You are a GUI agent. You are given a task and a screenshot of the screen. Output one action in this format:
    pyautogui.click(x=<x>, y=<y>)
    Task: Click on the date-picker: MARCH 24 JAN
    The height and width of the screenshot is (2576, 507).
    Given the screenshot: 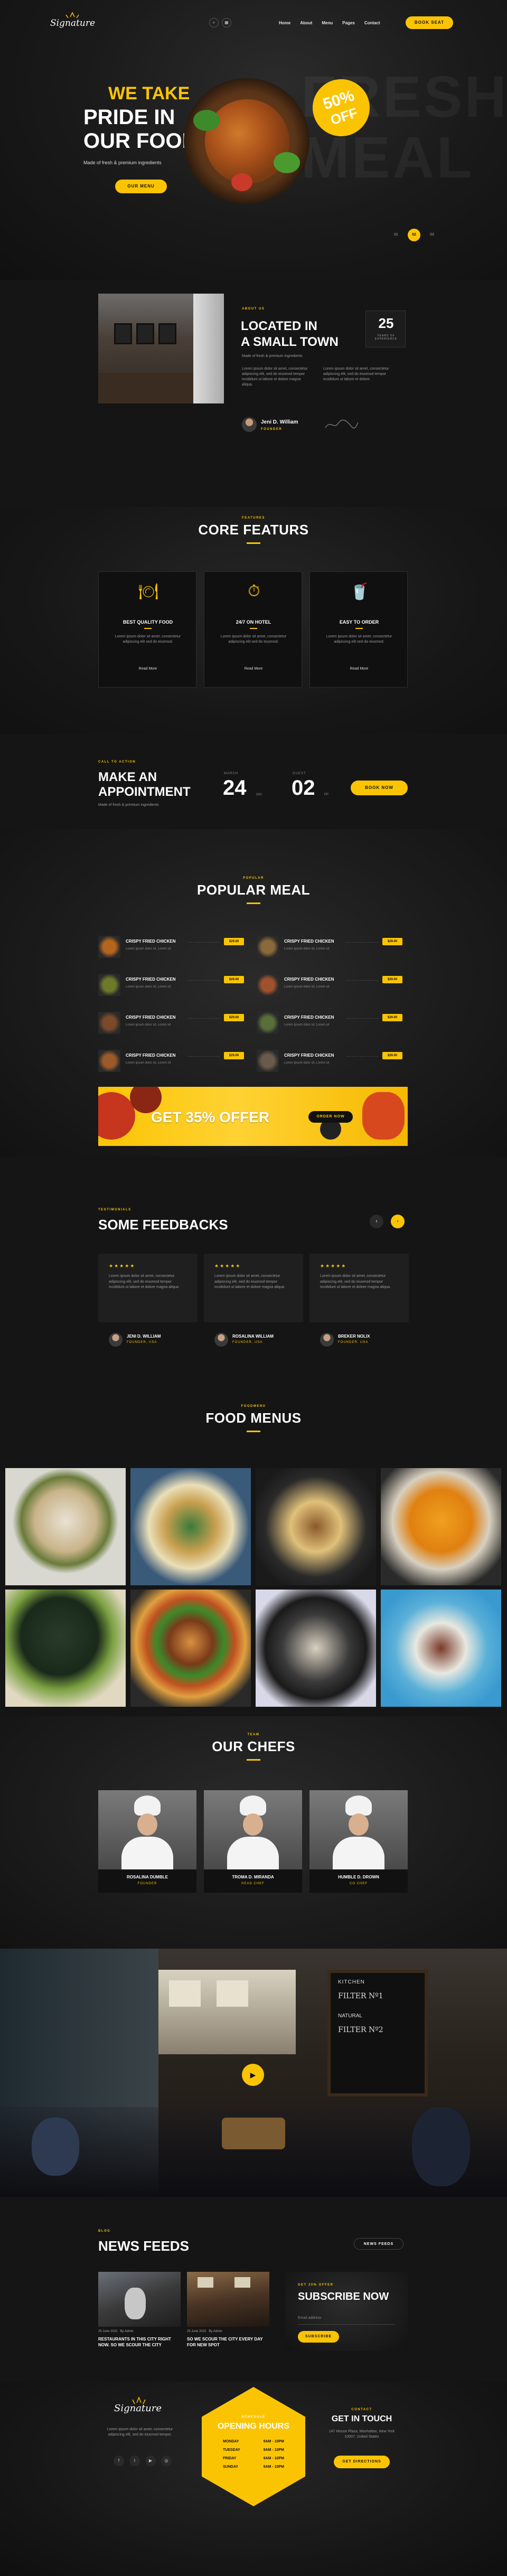 What is the action you would take?
    pyautogui.click(x=245, y=790)
    